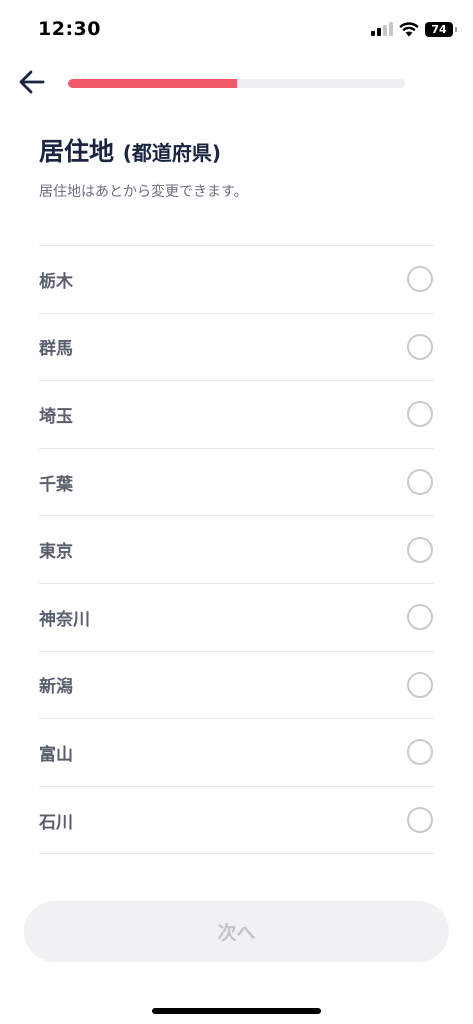 Image resolution: width=473 pixels, height=1024 pixels. I want to click on home-indicator, so click(236, 1011).